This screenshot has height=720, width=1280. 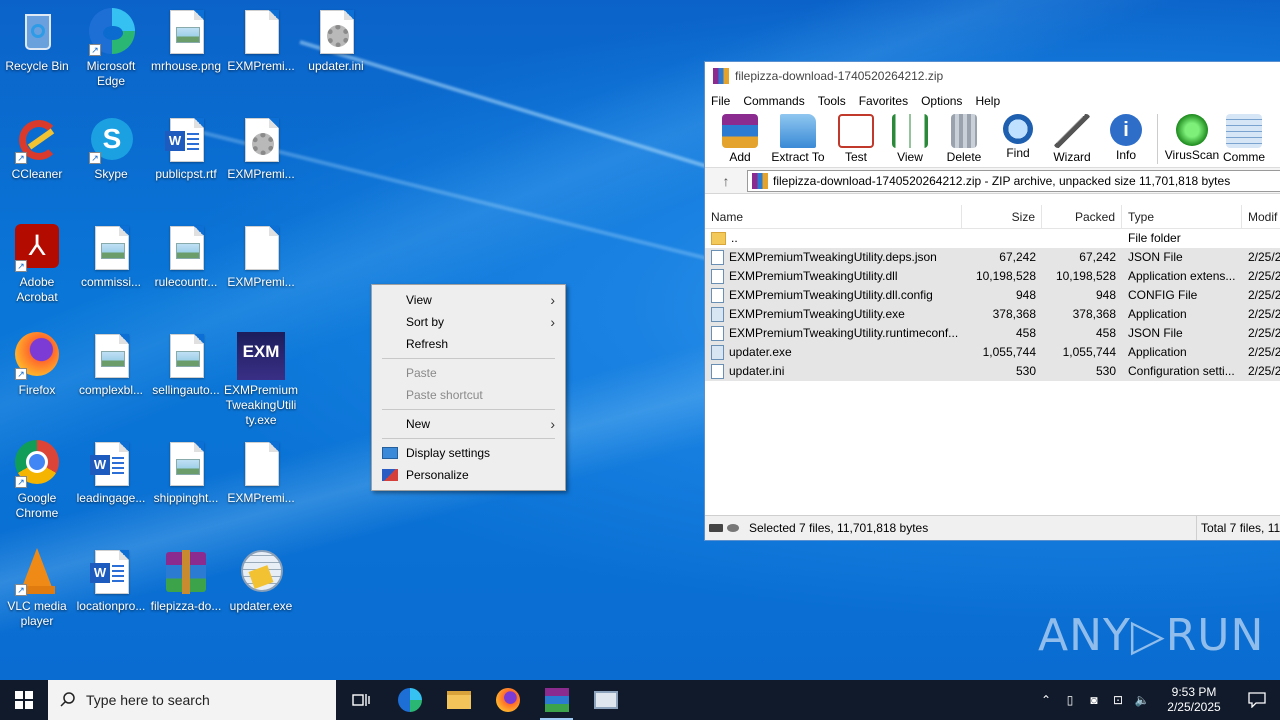 What do you see at coordinates (37, 365) in the screenshot?
I see `desktop-icon-firefox: ↗ Firefox` at bounding box center [37, 365].